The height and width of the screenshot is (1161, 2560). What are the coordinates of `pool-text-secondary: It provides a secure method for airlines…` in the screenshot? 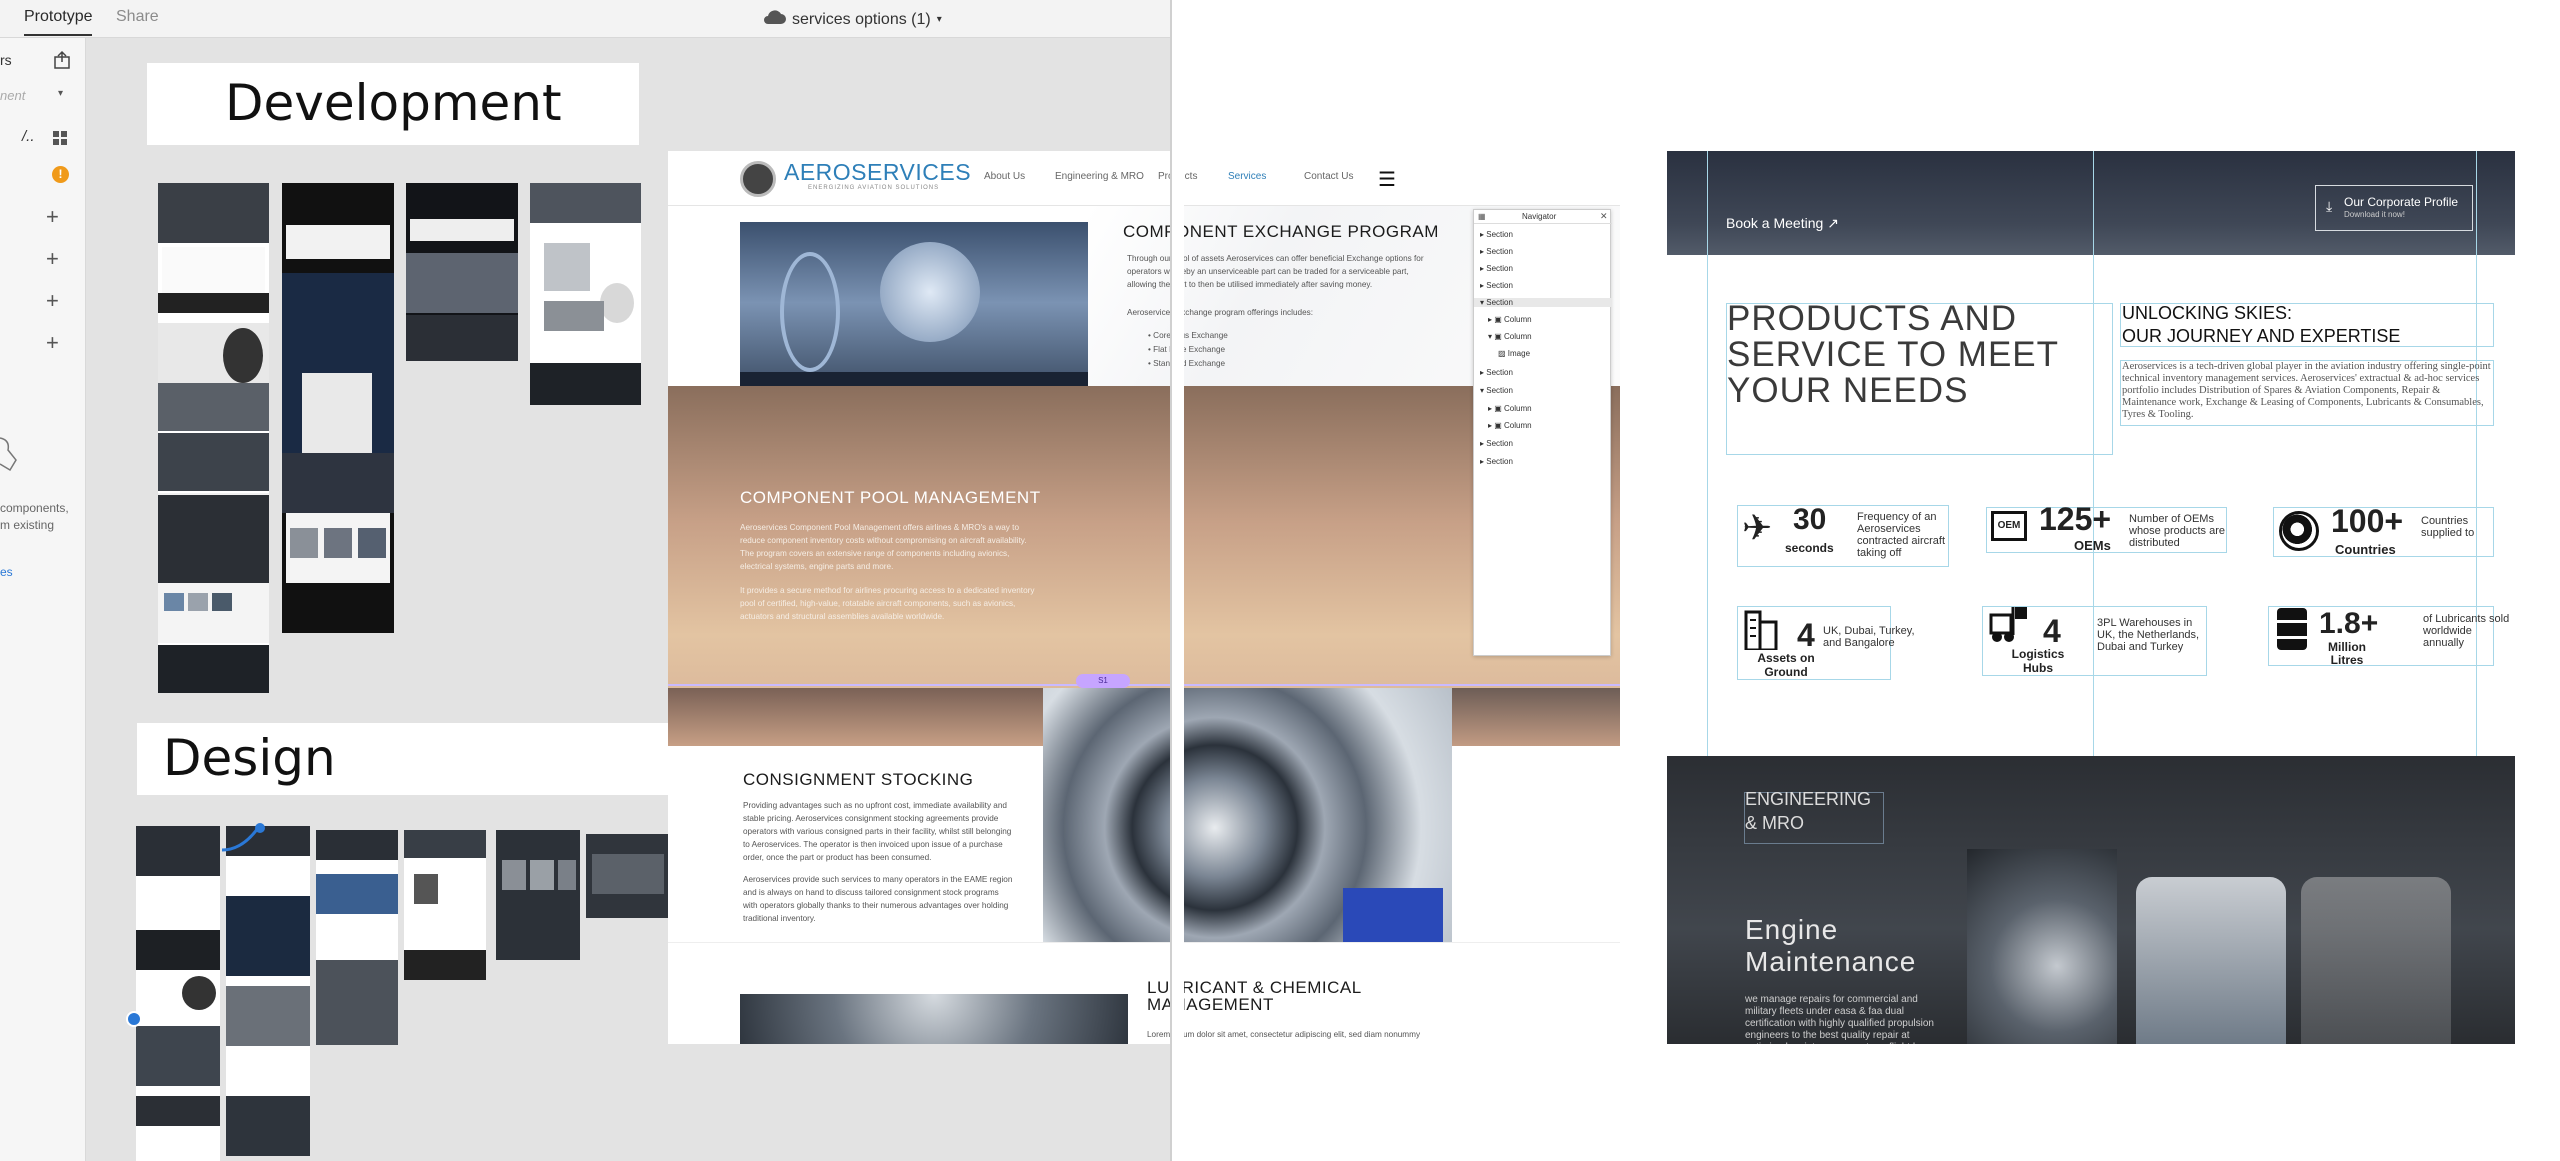 It's located at (887, 603).